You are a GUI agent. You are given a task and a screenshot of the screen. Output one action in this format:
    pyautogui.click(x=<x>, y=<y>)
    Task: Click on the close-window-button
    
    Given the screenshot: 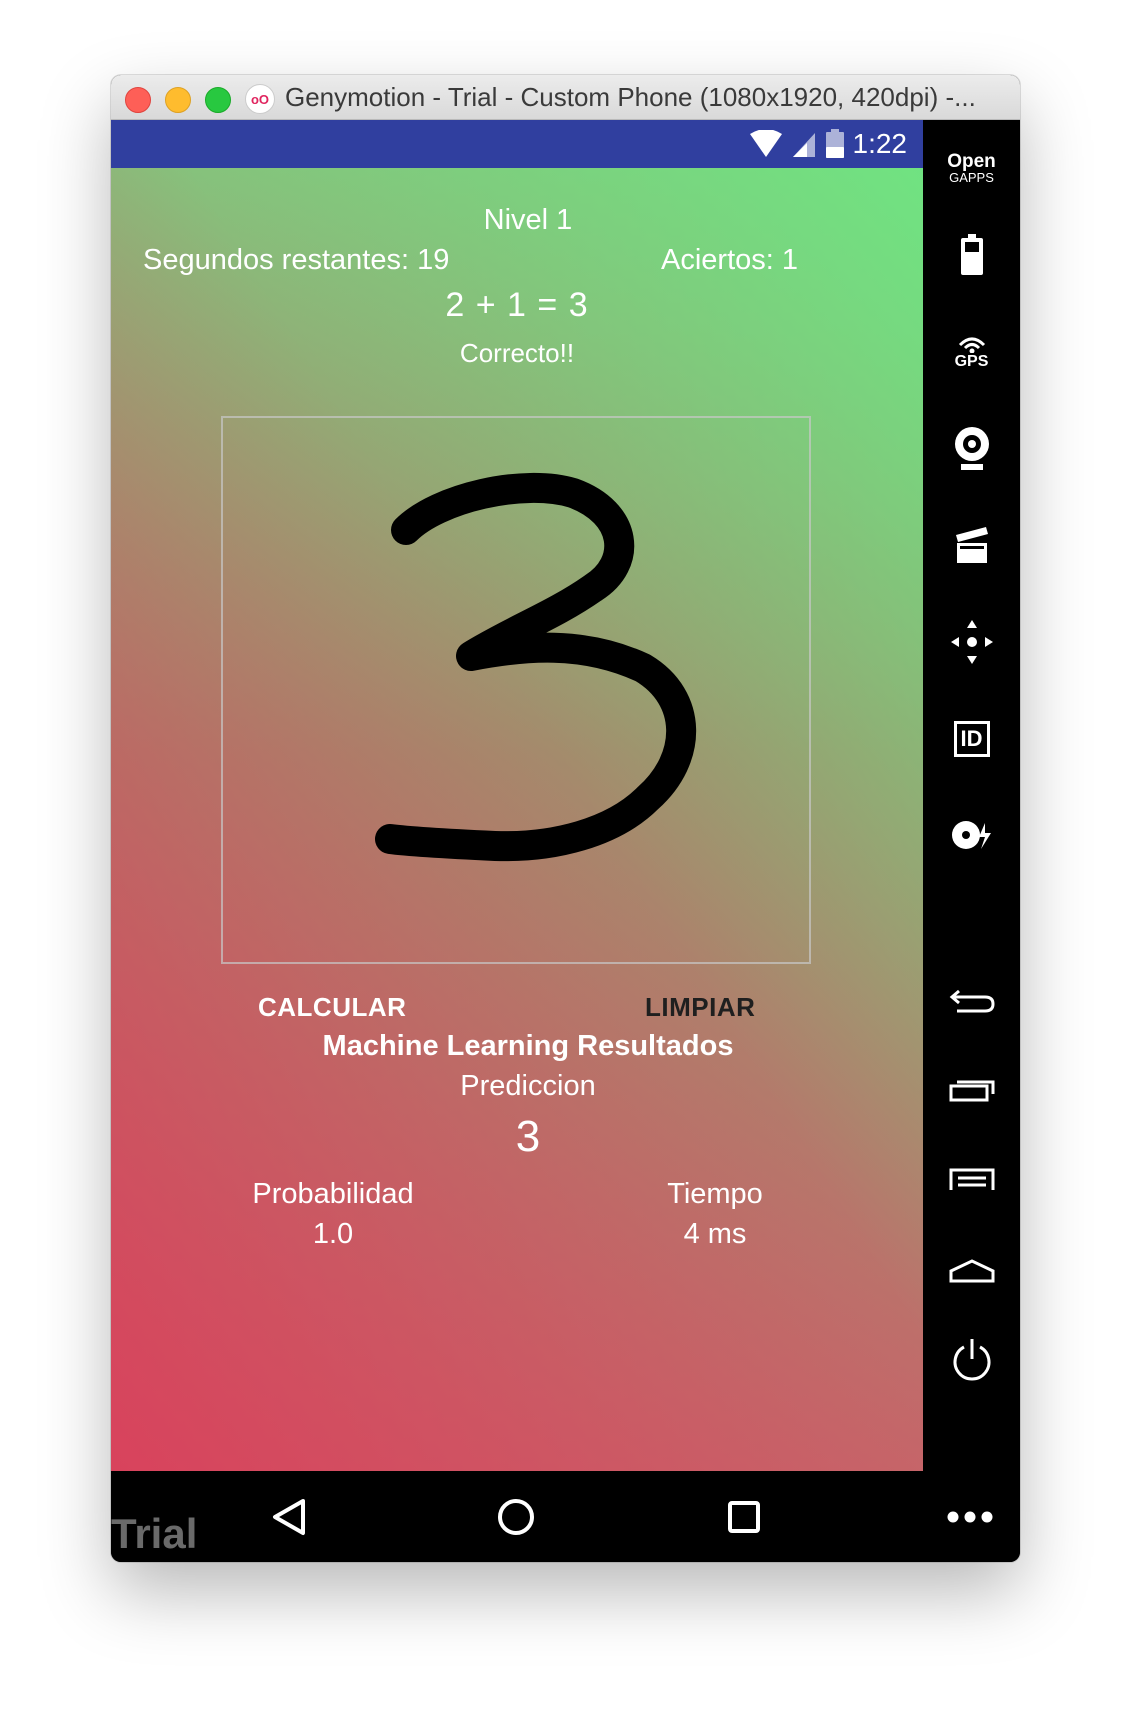 What is the action you would take?
    pyautogui.click(x=138, y=100)
    